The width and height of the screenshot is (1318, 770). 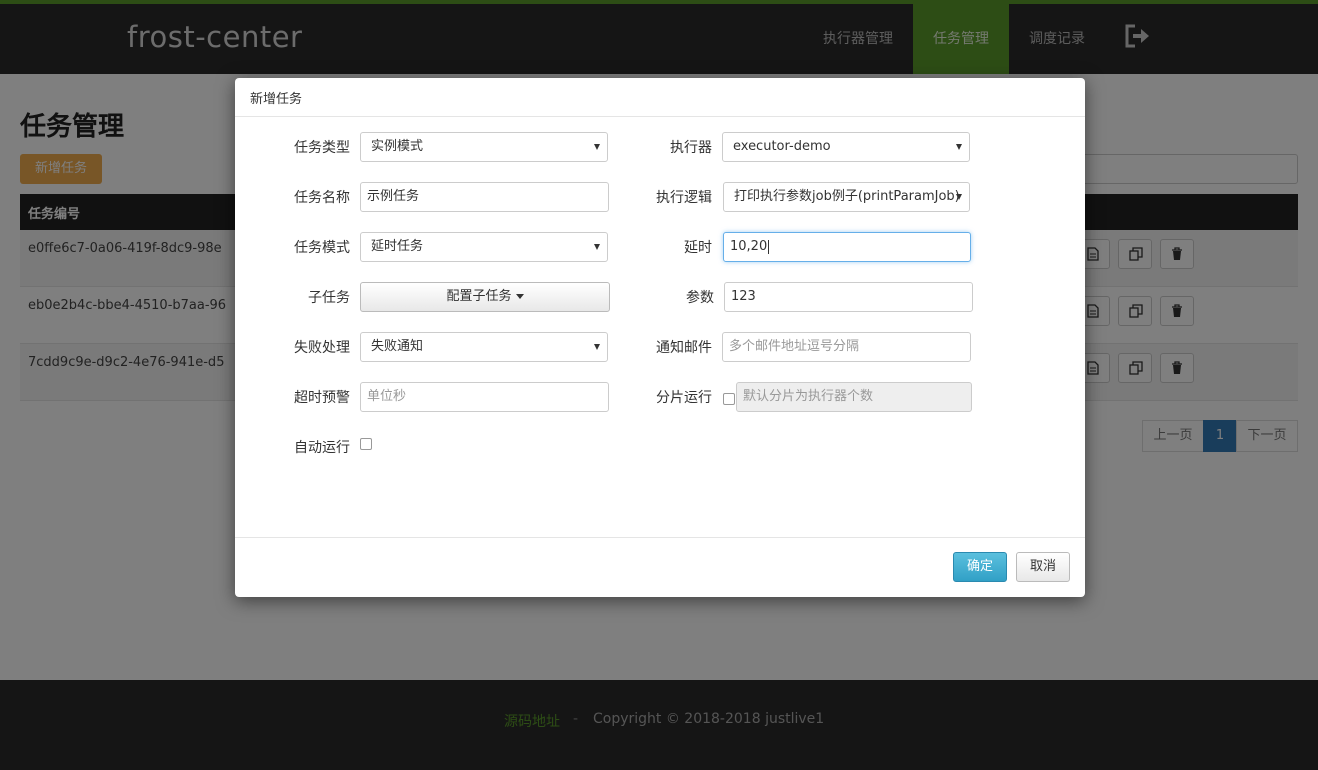 What do you see at coordinates (276, 99) in the screenshot?
I see `modal-title: 新增任务` at bounding box center [276, 99].